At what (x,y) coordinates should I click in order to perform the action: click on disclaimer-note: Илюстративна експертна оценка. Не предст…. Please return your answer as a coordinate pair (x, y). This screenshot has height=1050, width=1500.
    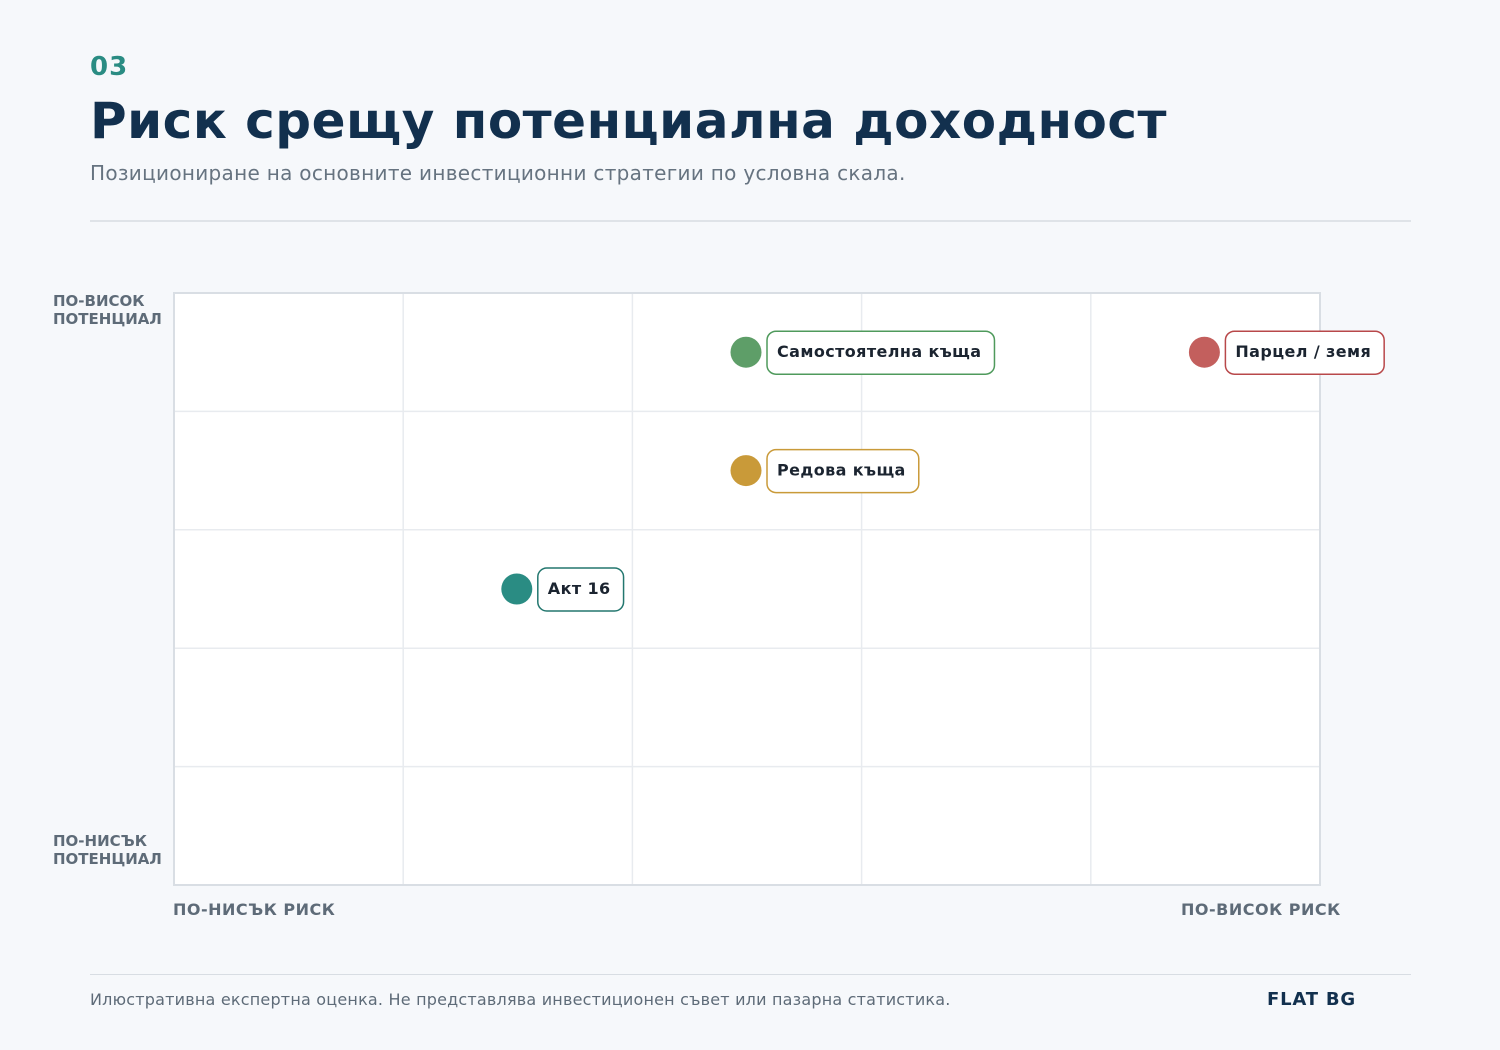
    Looking at the image, I should click on (520, 999).